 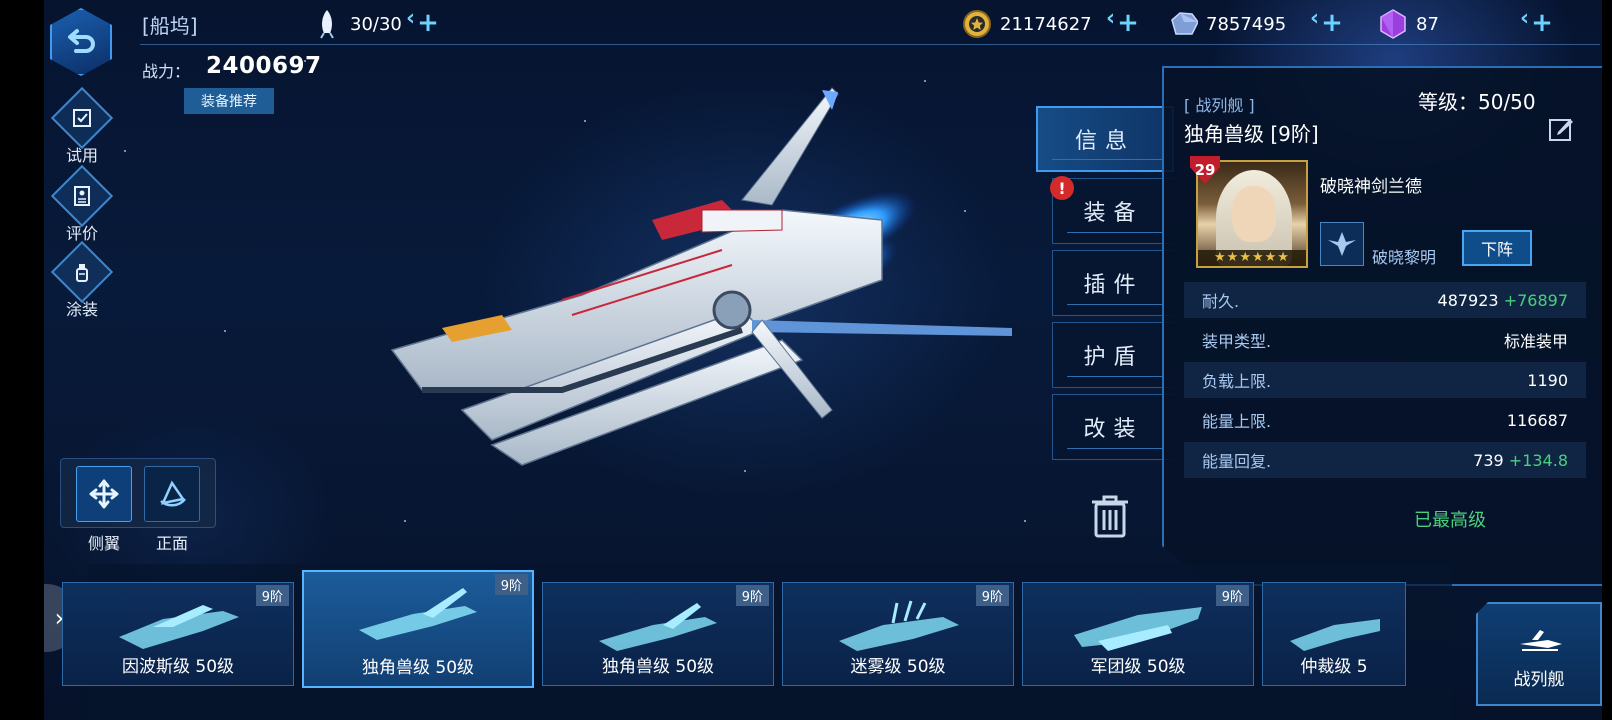 What do you see at coordinates (82, 272) in the screenshot?
I see `paint-icon-frame` at bounding box center [82, 272].